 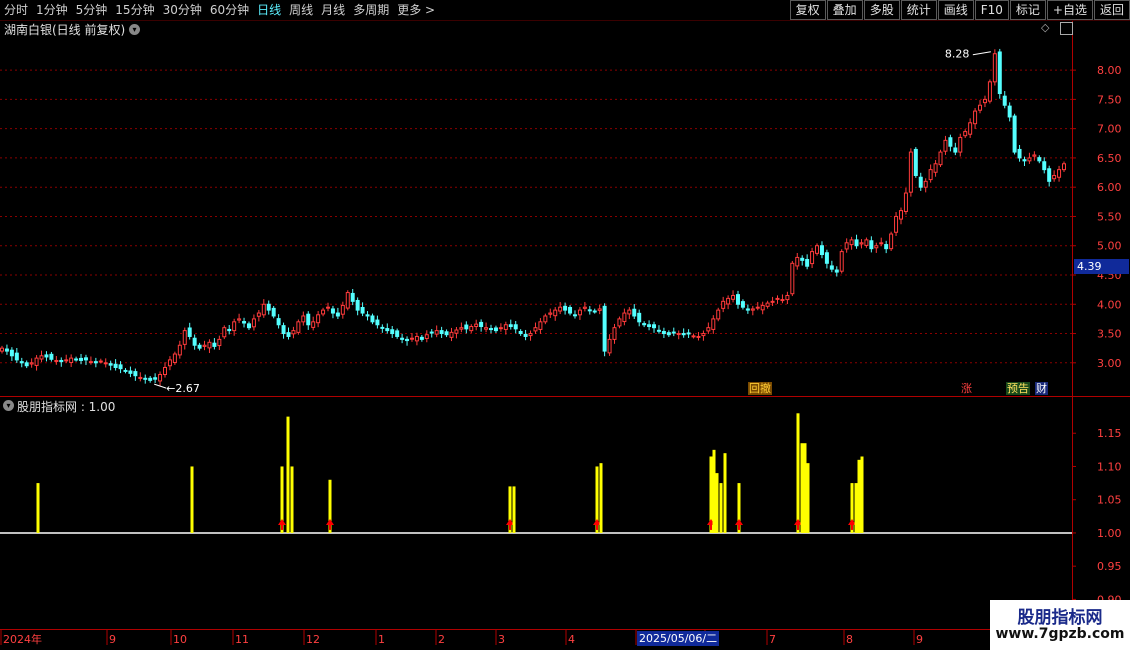 I want to click on tag-huiche: 回撤, so click(x=760, y=388).